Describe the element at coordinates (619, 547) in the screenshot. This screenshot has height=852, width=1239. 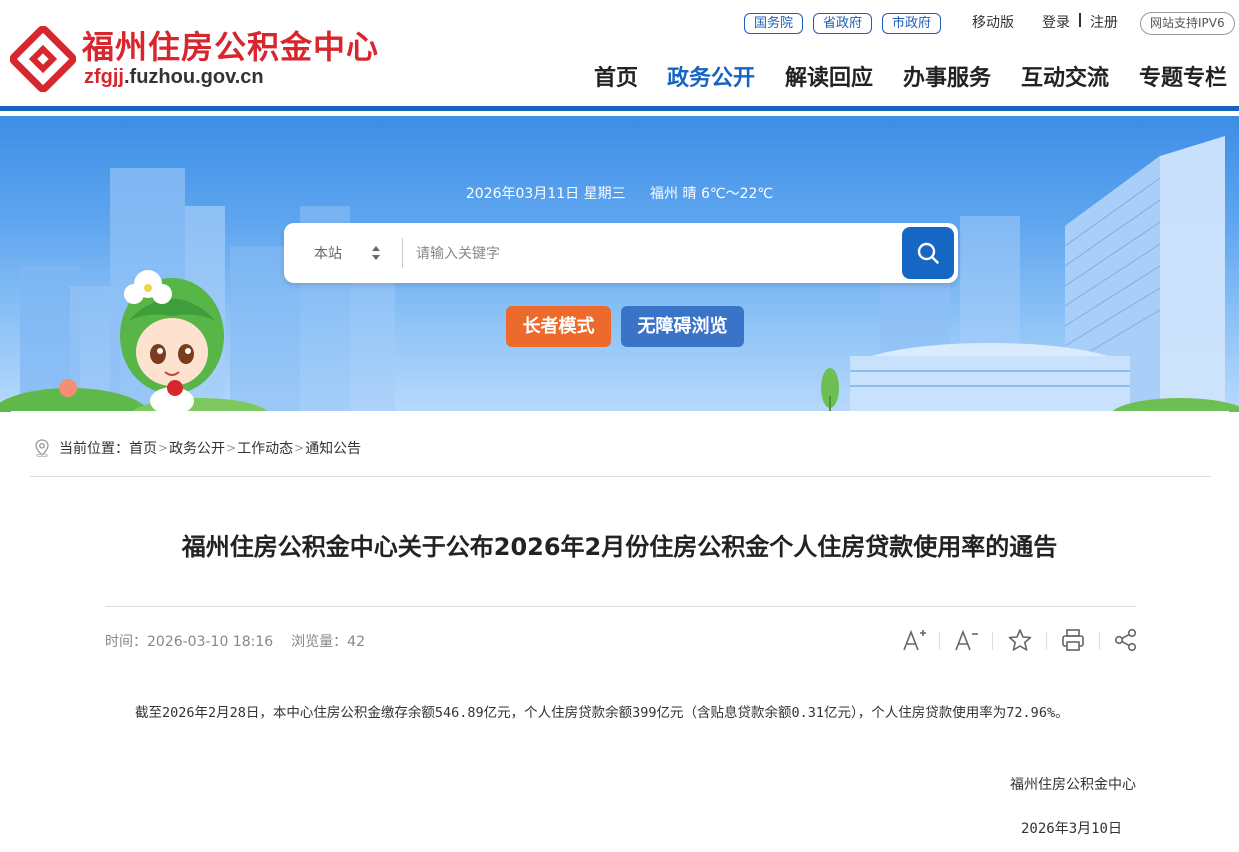
I see `article-title: 福州住房公积金中心关于公布2026年2月份住房公积金个人住房贷款使用率的通告` at that location.